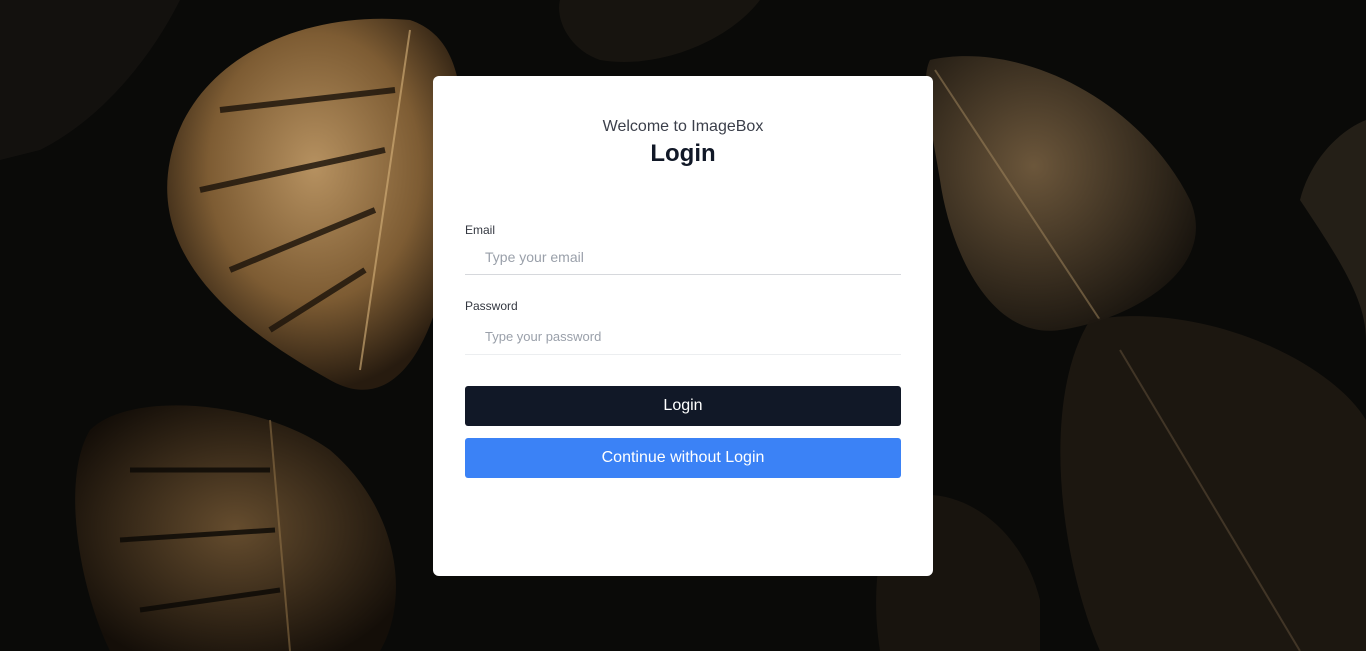 The height and width of the screenshot is (651, 1366). I want to click on login-button: Login, so click(683, 406).